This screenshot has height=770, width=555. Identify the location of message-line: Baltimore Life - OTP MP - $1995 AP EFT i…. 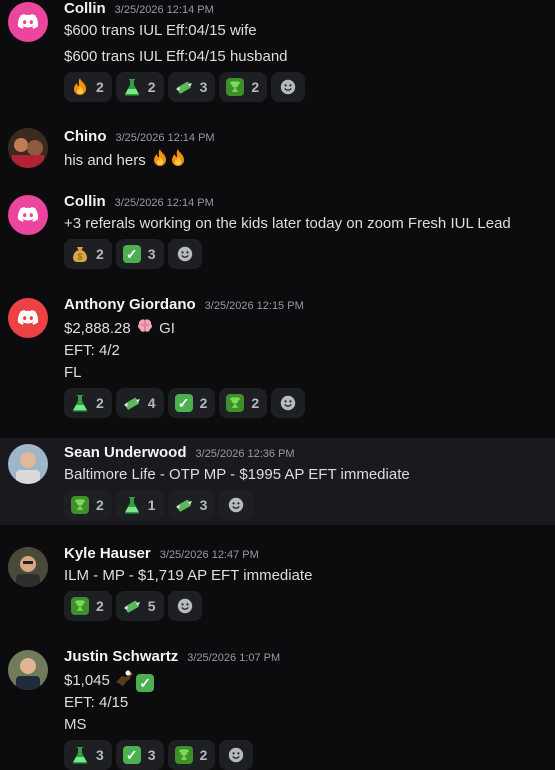
(237, 474).